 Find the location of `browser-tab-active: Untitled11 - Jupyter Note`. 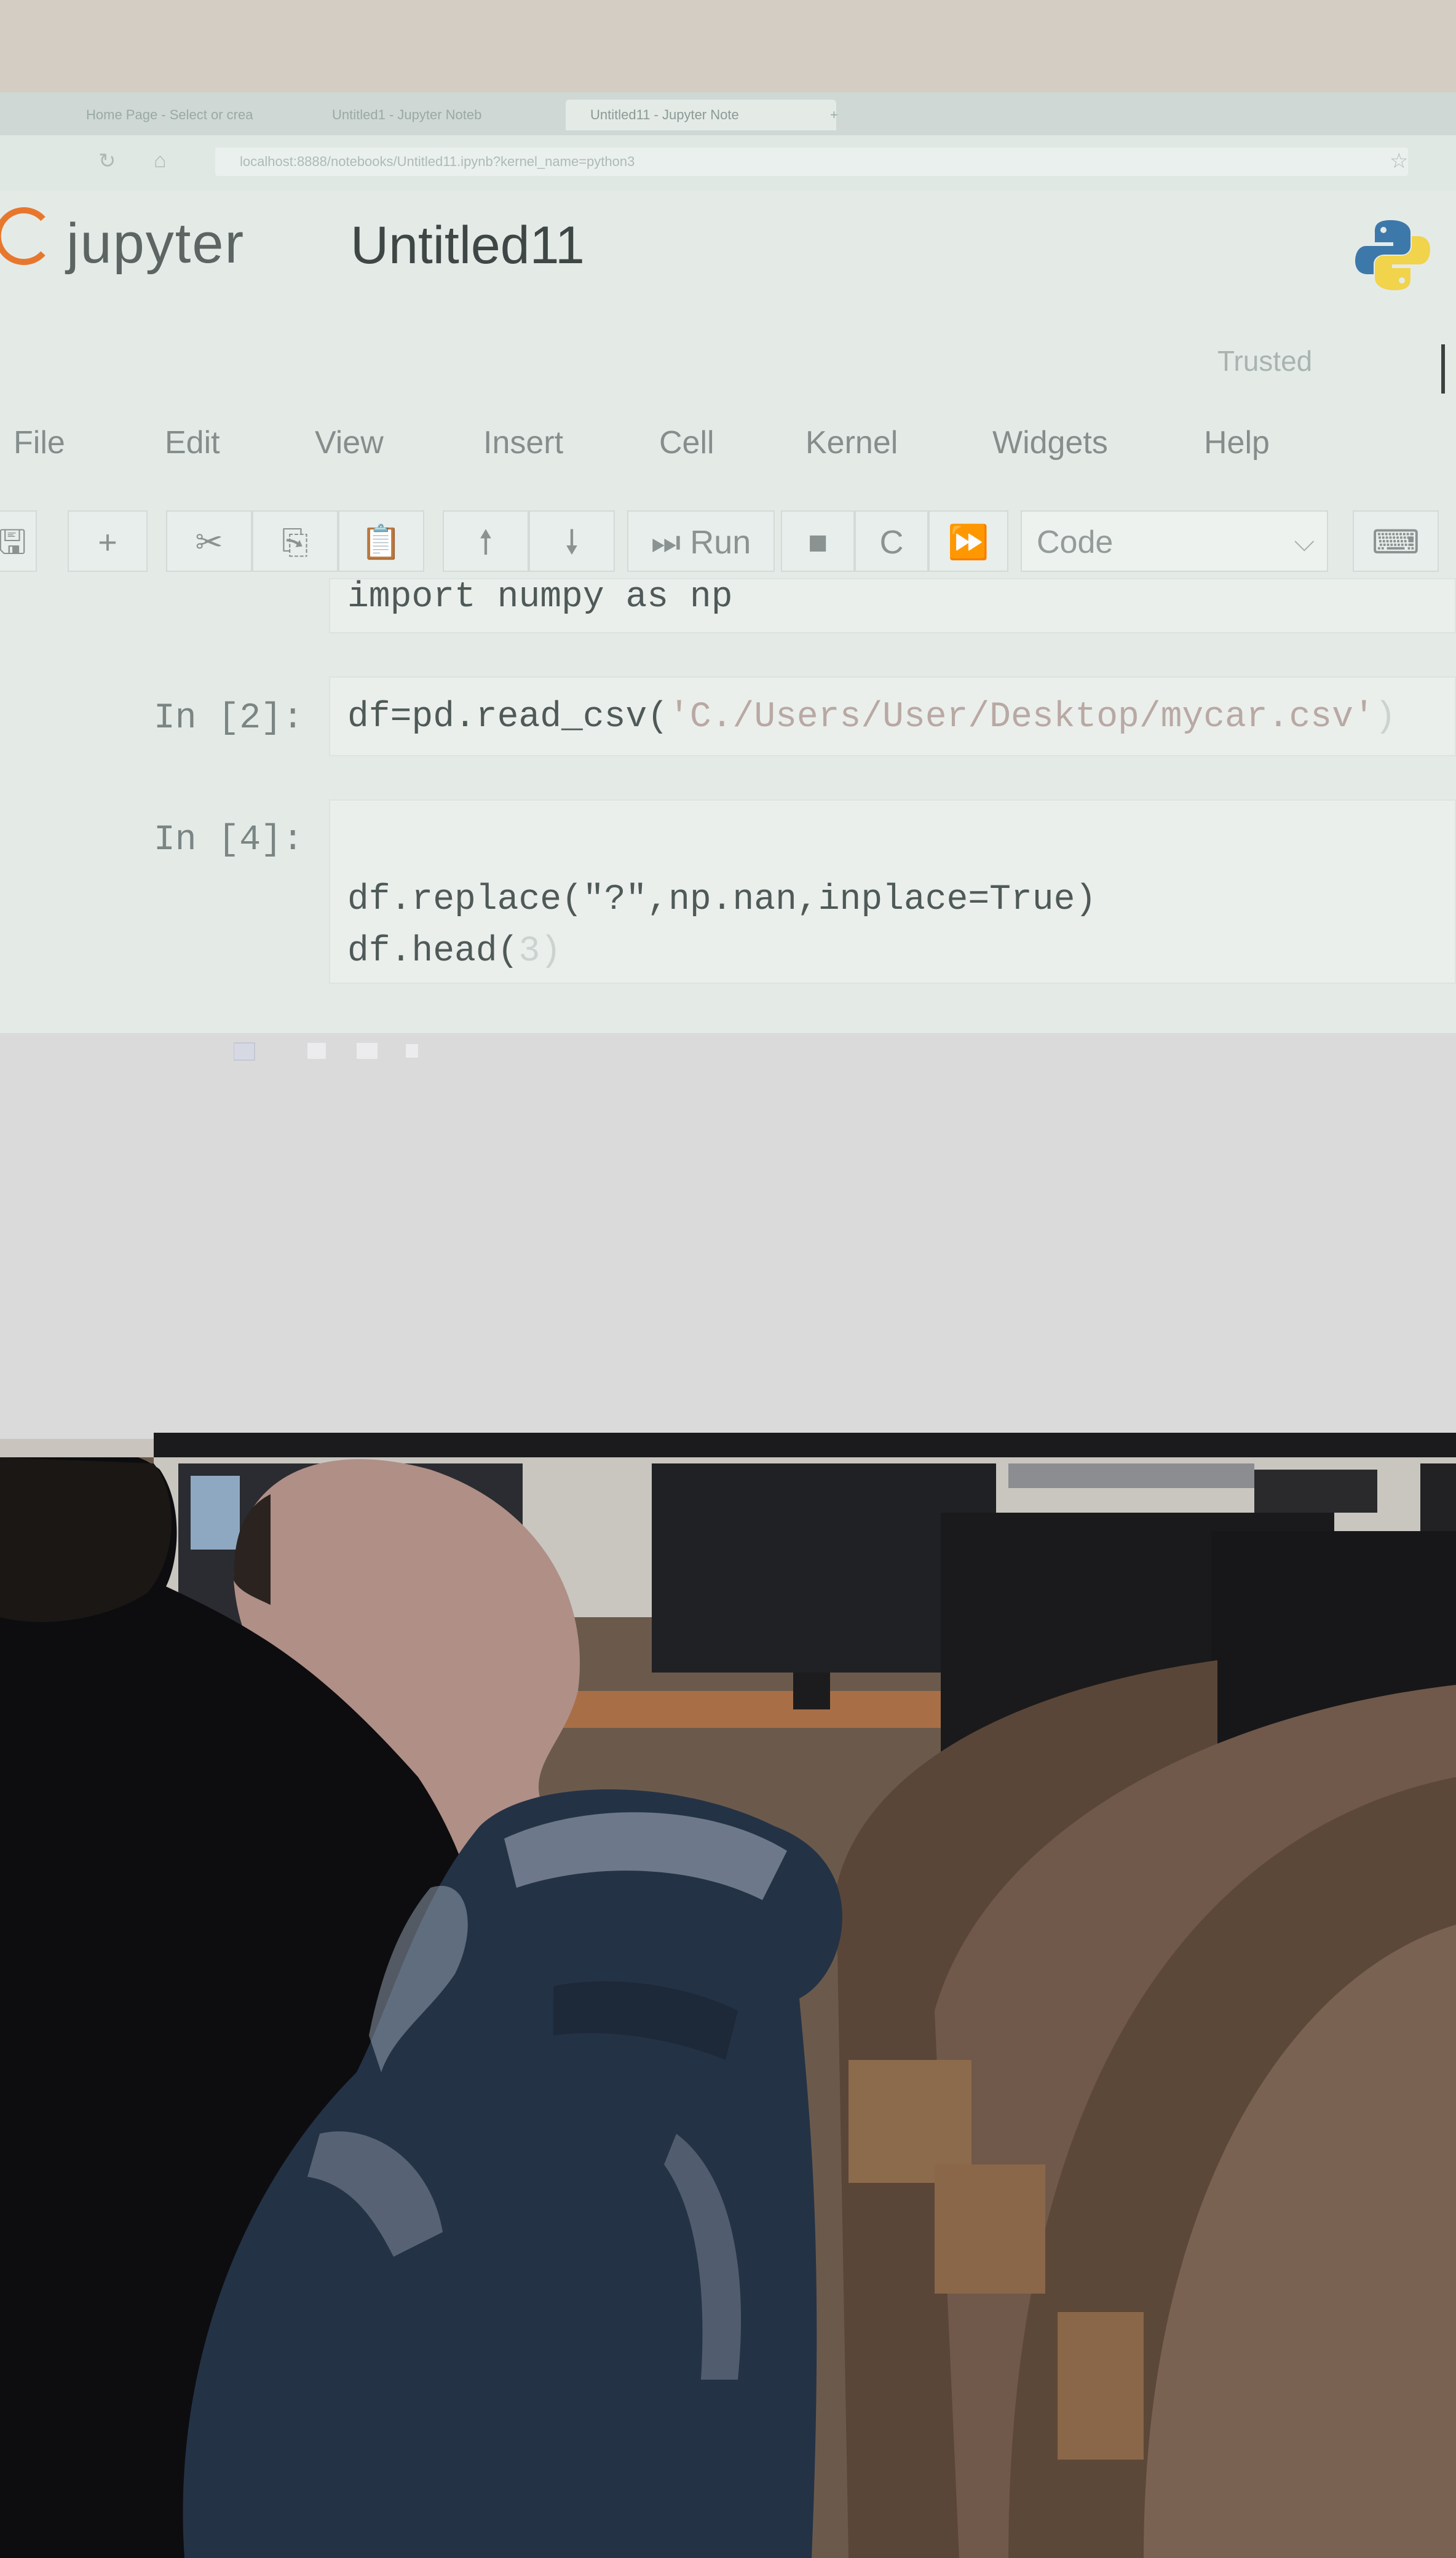

browser-tab-active: Untitled11 - Jupyter Note is located at coordinates (701, 115).